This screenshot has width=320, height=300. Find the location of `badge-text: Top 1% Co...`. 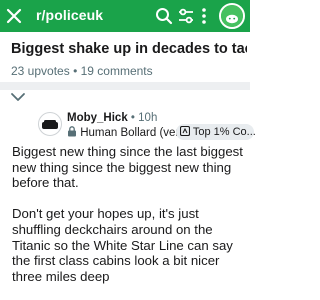

badge-text: Top 1% Co... is located at coordinates (224, 132).